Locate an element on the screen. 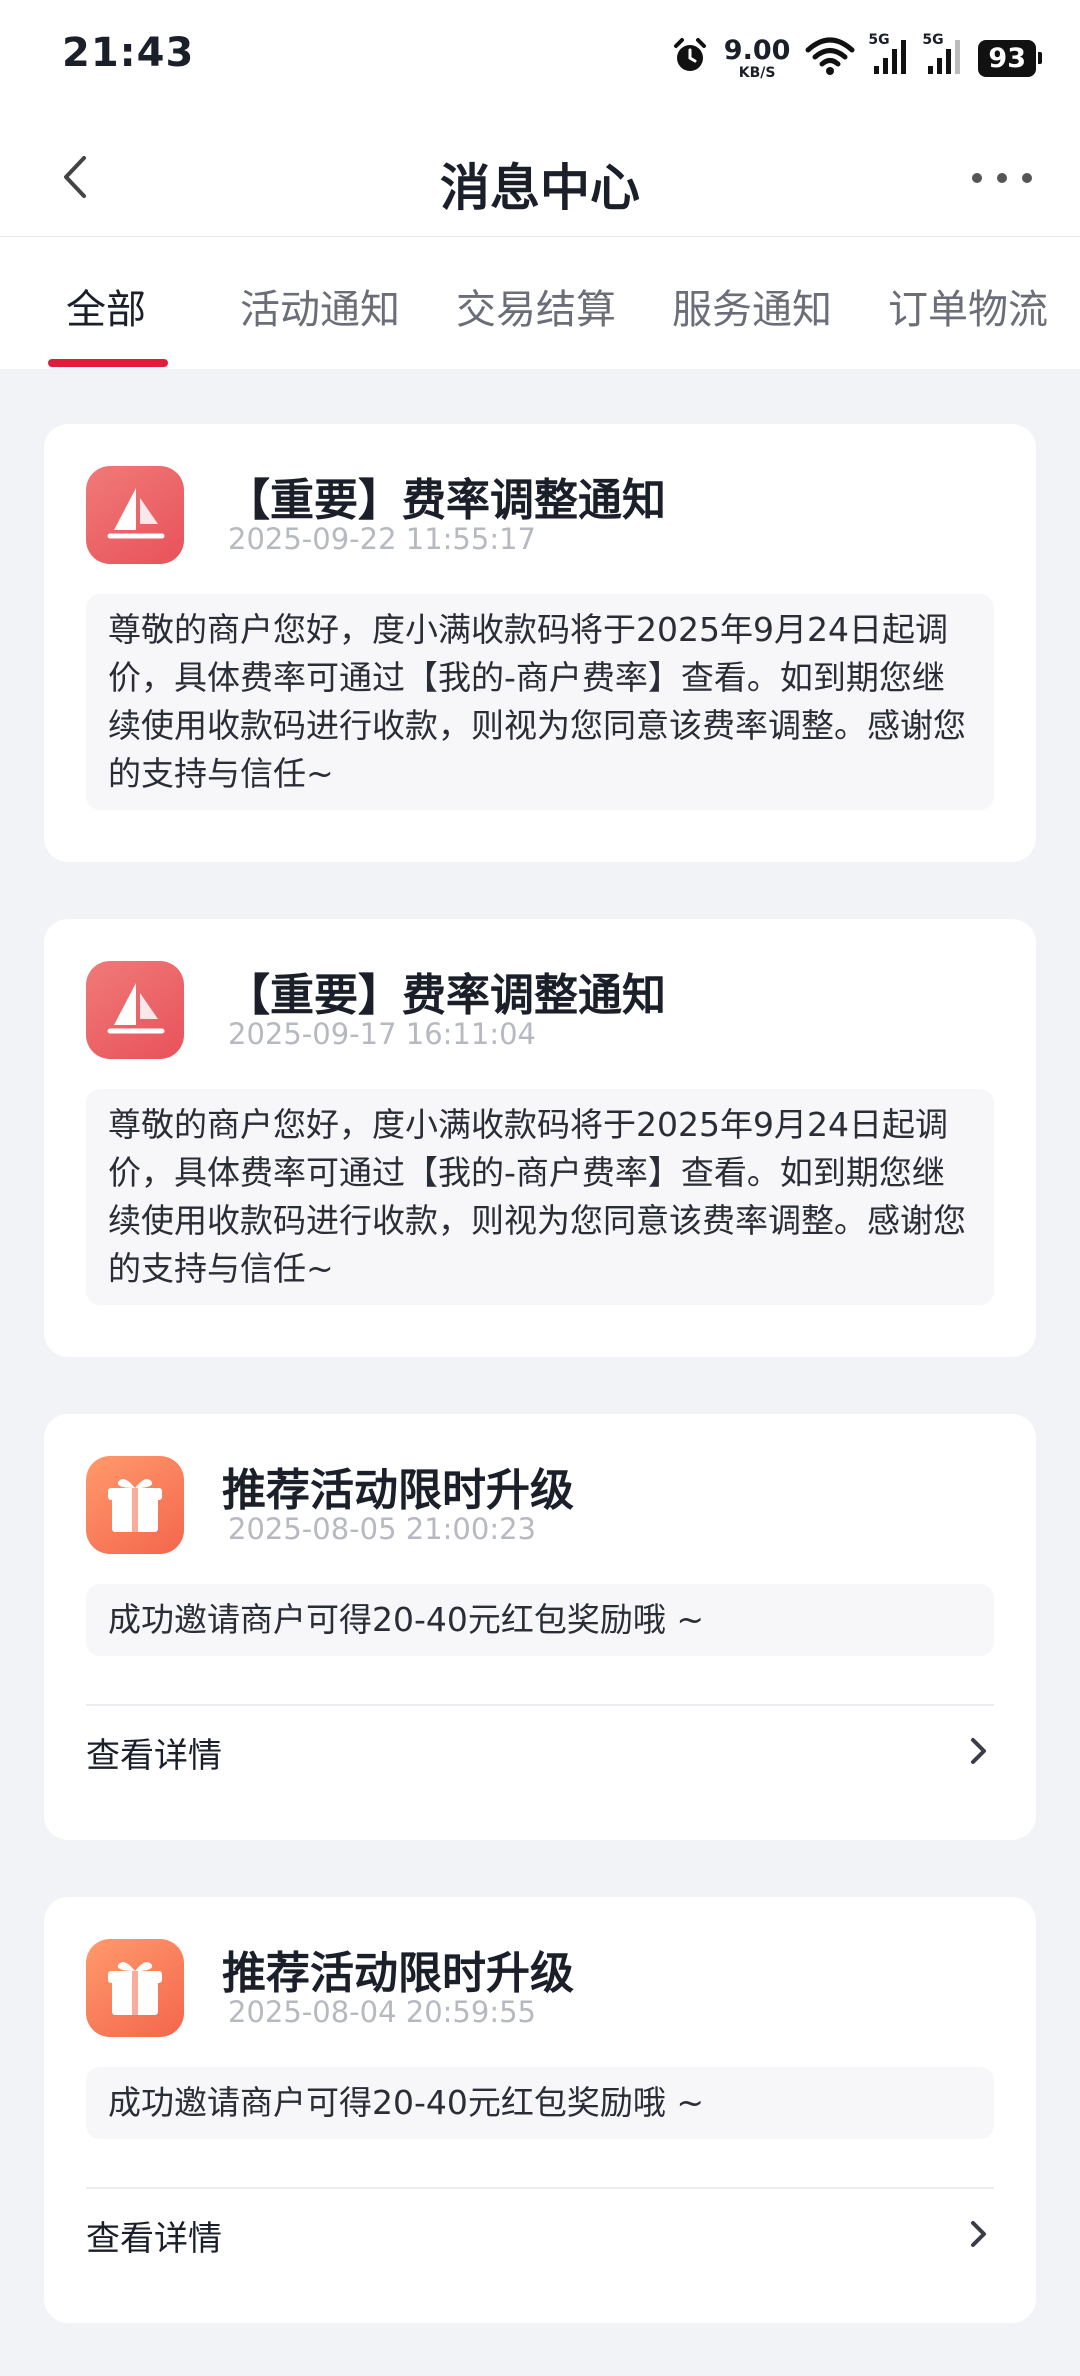 This screenshot has width=1080, height=2376. tab-all: 全部 is located at coordinates (106, 306).